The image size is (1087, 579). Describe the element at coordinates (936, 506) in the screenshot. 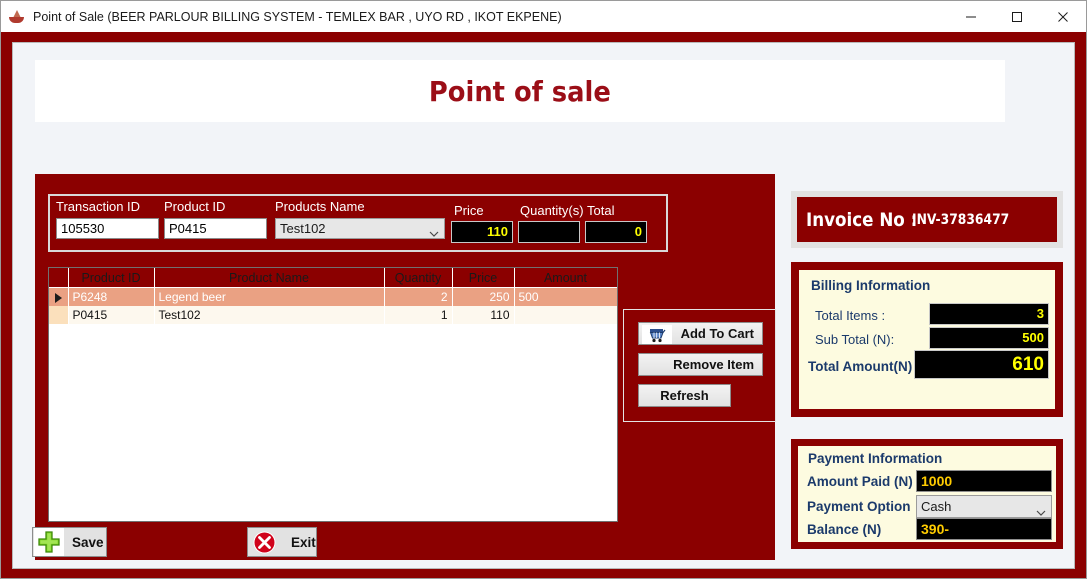

I see `payment-option-selected-value: Cash` at that location.